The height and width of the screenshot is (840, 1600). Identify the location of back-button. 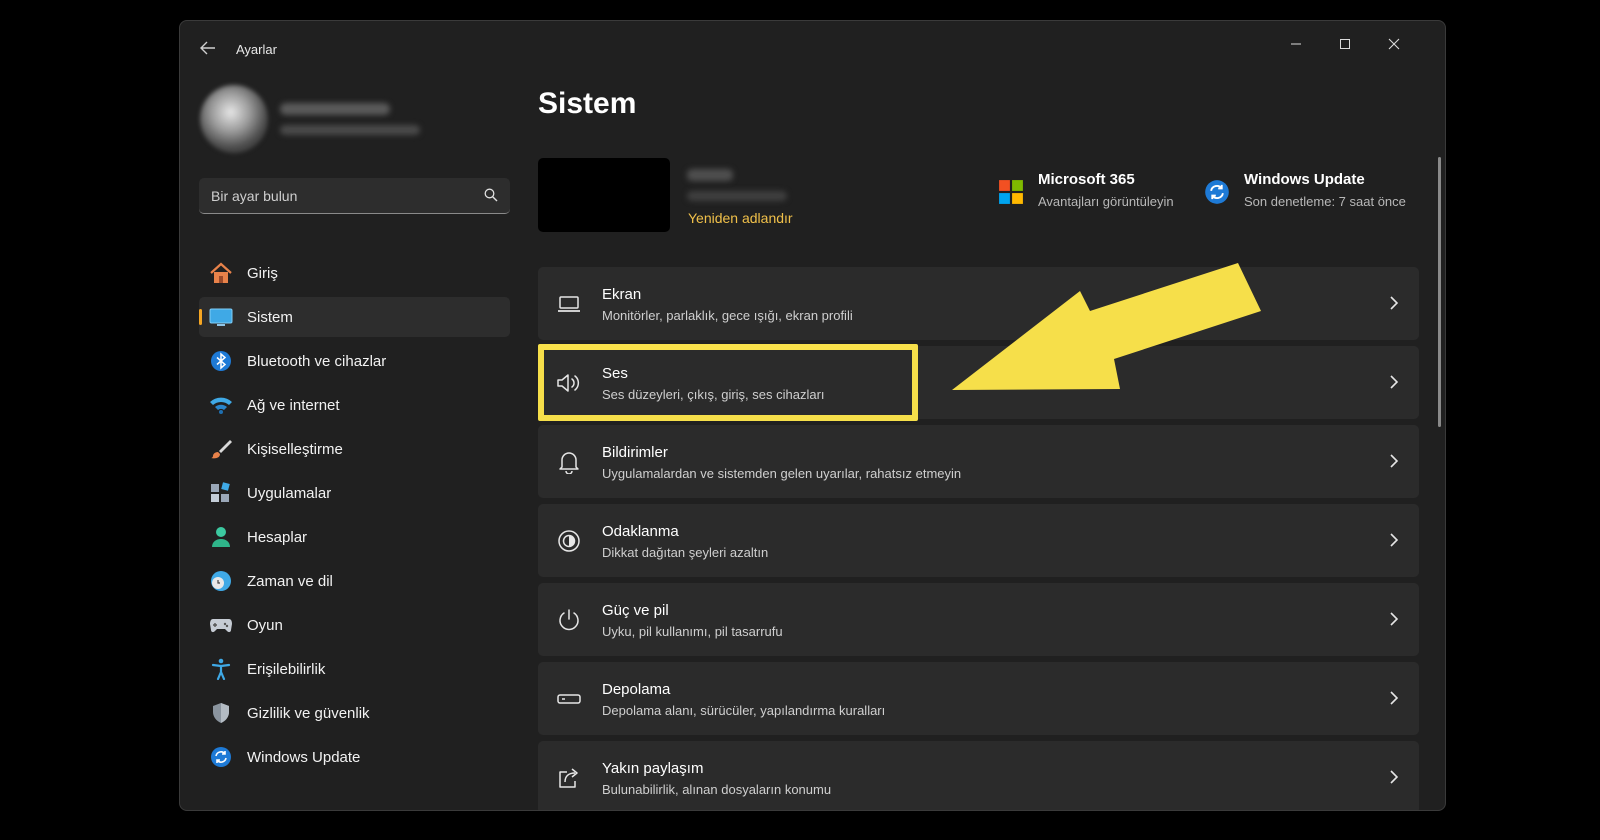
(208, 48).